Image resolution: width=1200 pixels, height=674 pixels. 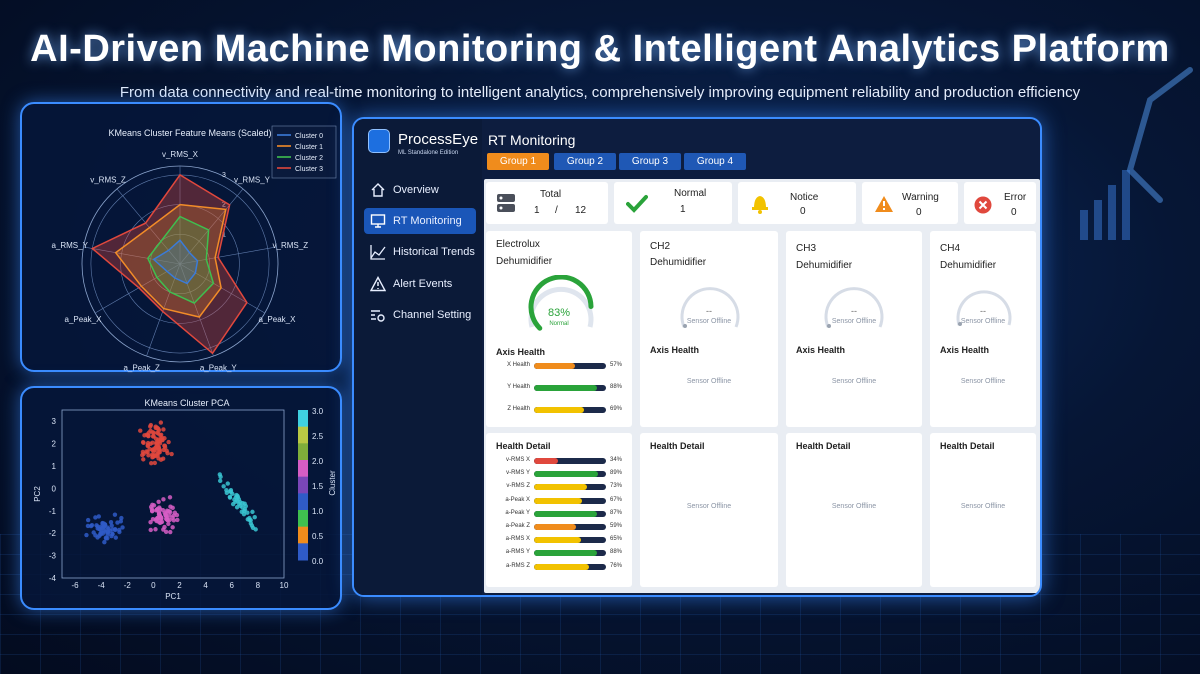 What do you see at coordinates (378, 284) in the screenshot?
I see `alert-icon` at bounding box center [378, 284].